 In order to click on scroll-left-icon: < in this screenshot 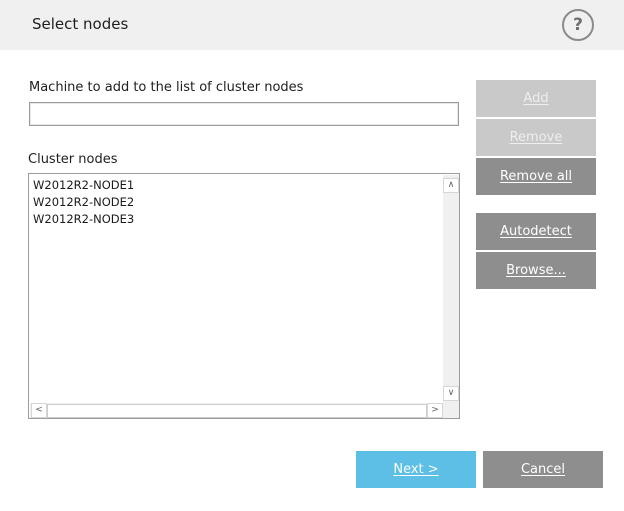, I will do `click(39, 410)`.